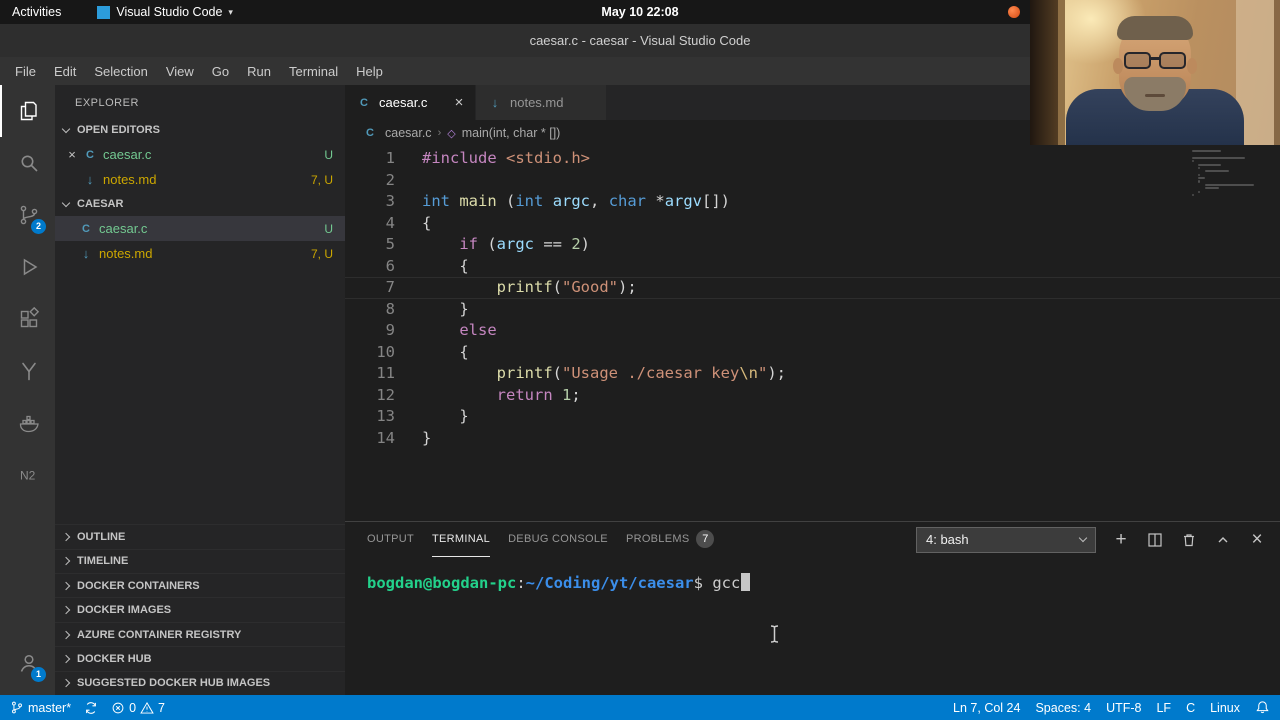  Describe the element at coordinates (27, 215) in the screenshot. I see `activity-source-control: 2` at that location.